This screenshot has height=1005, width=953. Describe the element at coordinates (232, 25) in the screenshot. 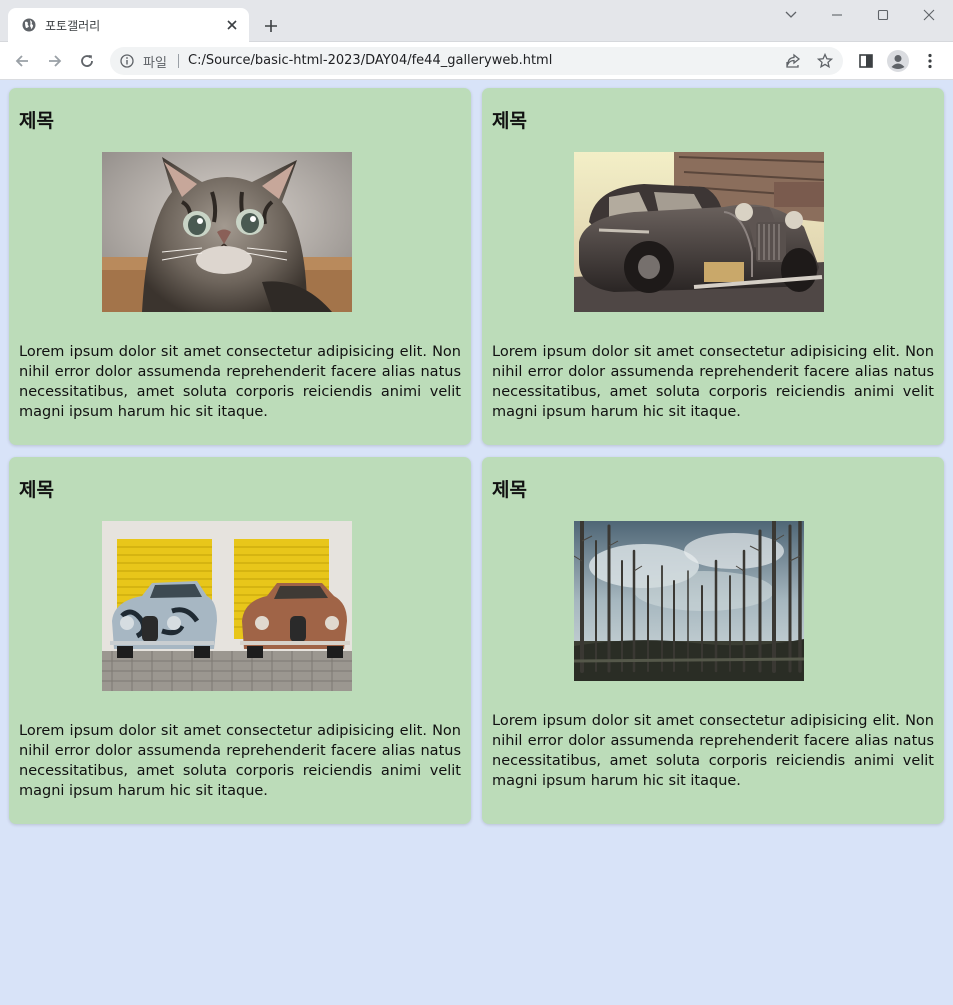

I see `tab-close-icon` at that location.